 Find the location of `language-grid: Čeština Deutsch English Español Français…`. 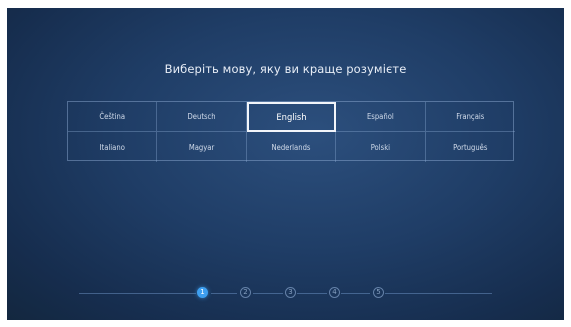

language-grid: Čeština Deutsch English Español Français… is located at coordinates (291, 131).